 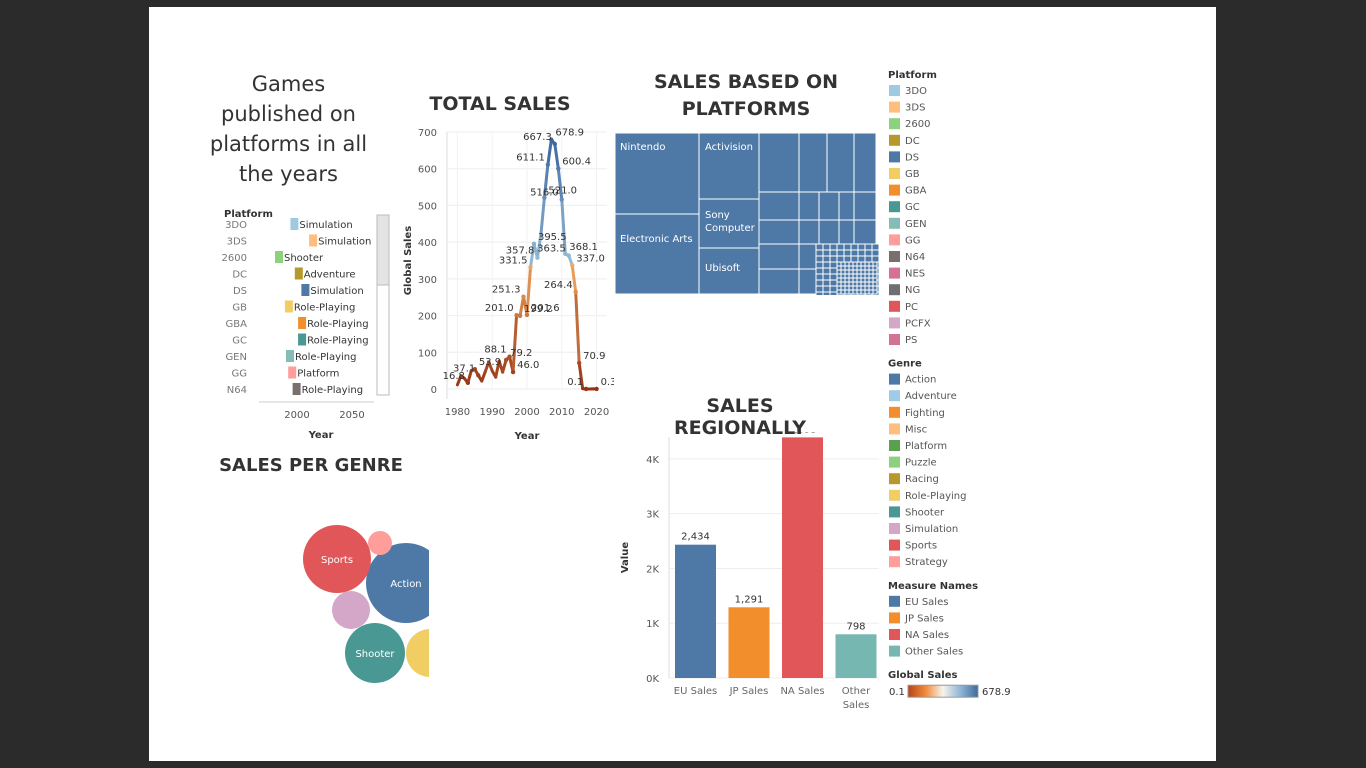 What do you see at coordinates (236, 225) in the screenshot?
I see `gantt-row-label: 3DO` at bounding box center [236, 225].